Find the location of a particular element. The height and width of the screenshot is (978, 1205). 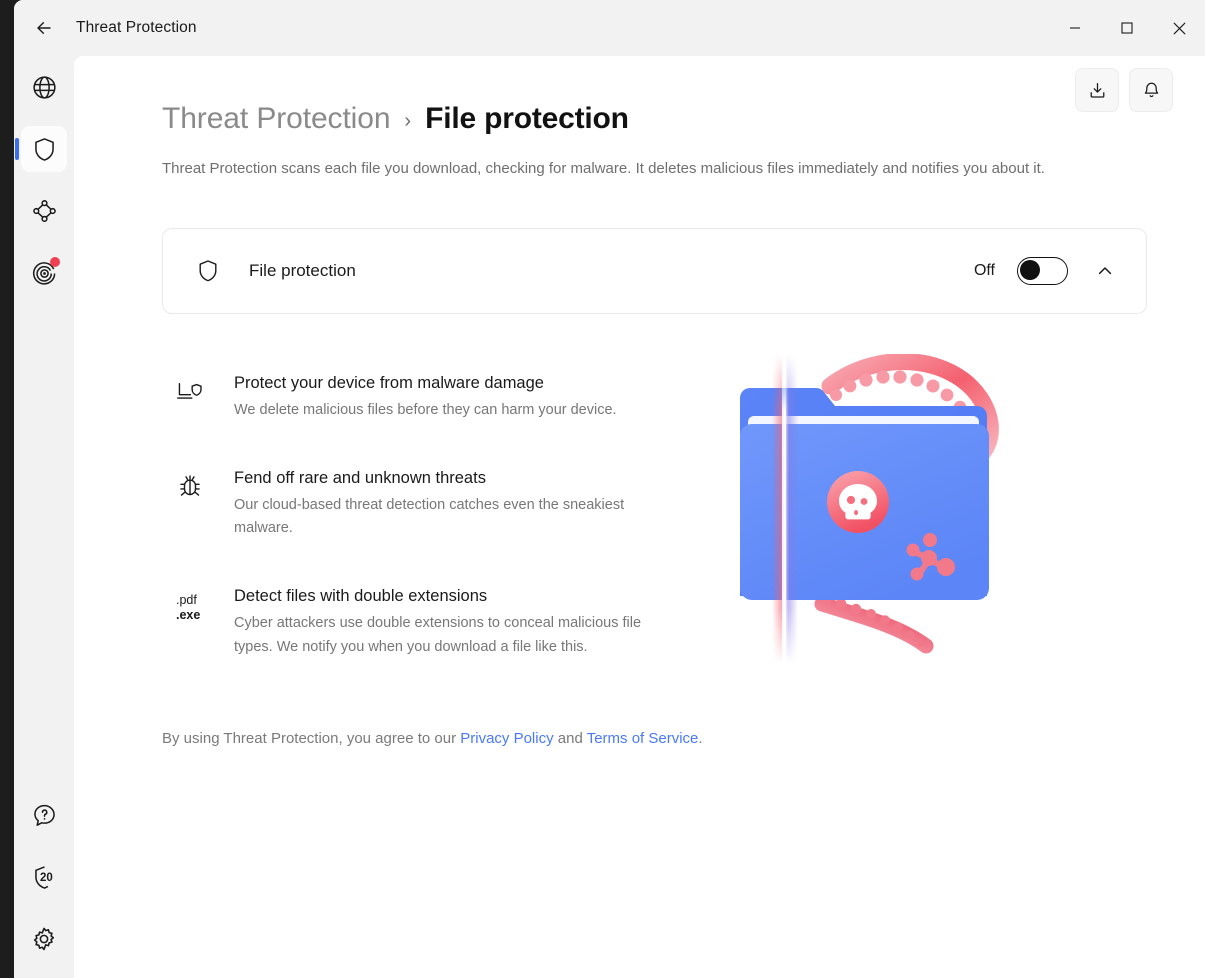

sidebar-item-settings is located at coordinates (44, 939).